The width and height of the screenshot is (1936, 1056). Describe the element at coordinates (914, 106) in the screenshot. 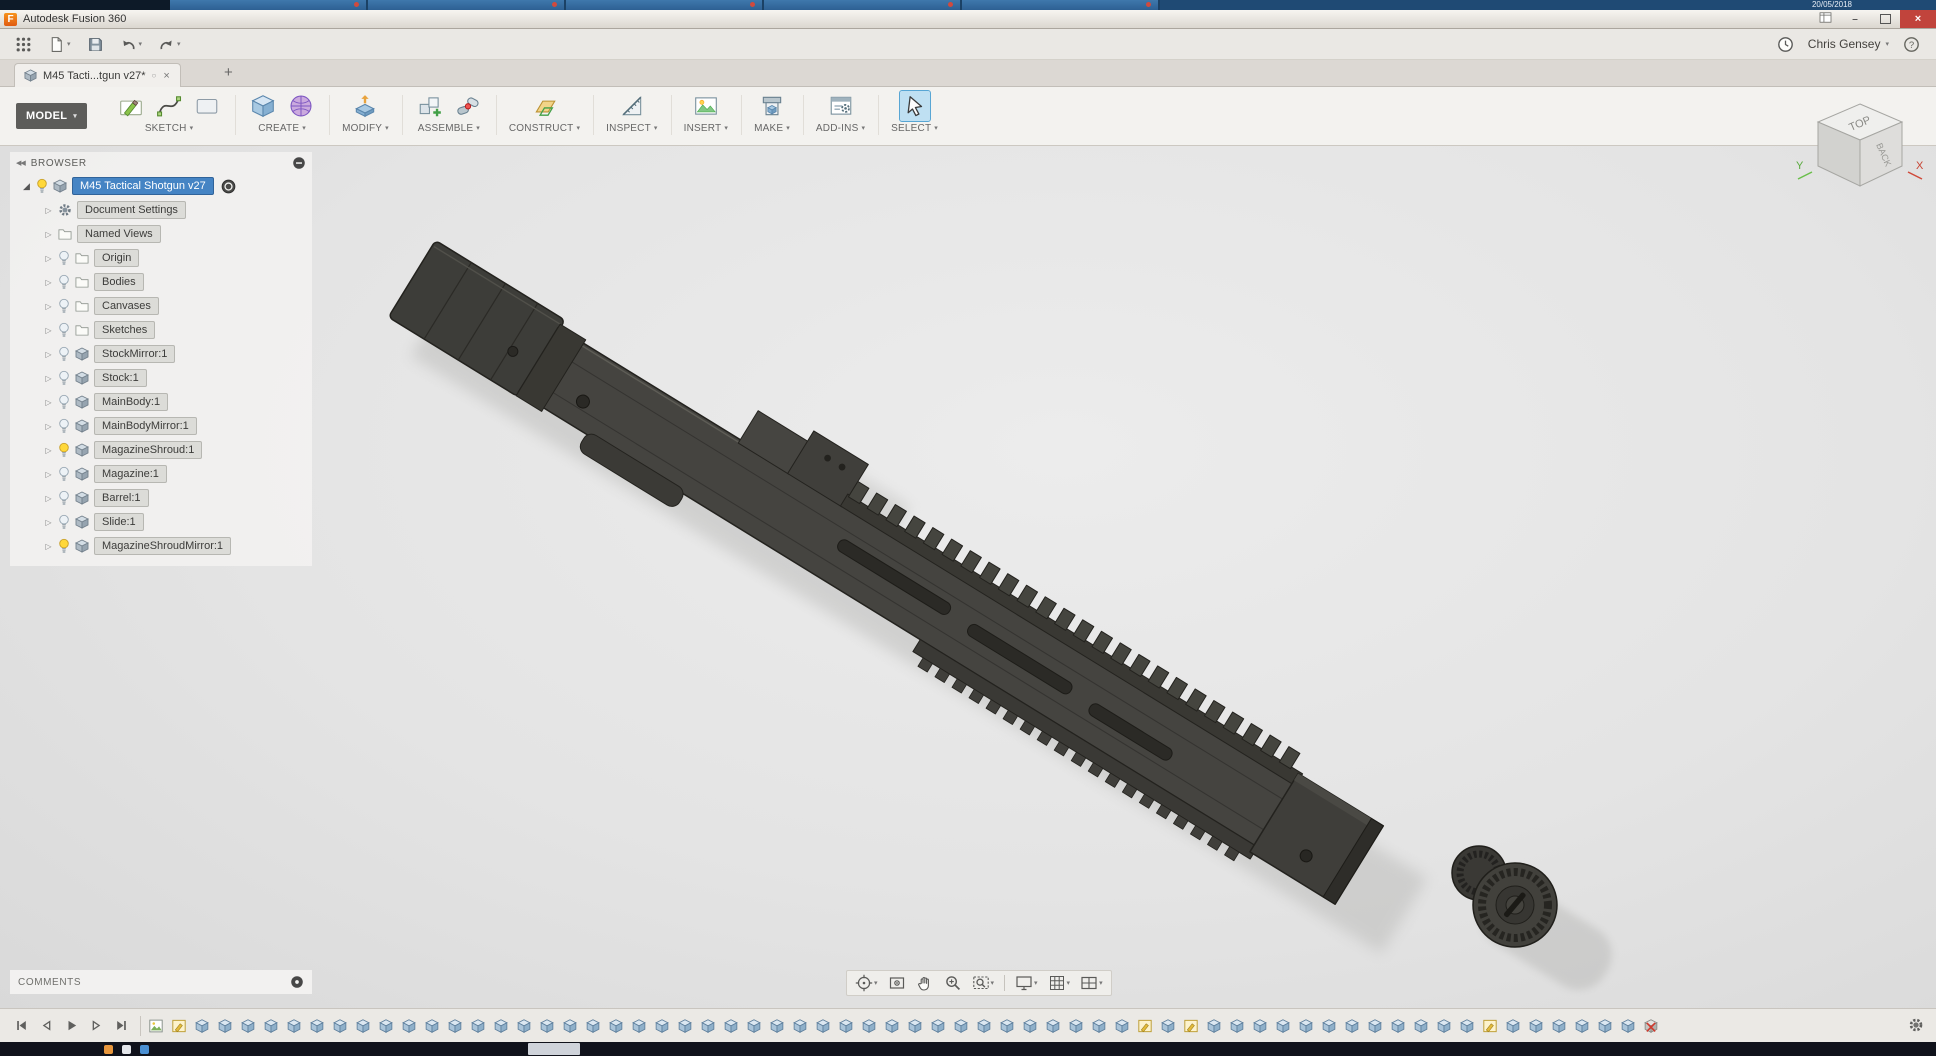

I see `select-cursor-tool-button` at that location.